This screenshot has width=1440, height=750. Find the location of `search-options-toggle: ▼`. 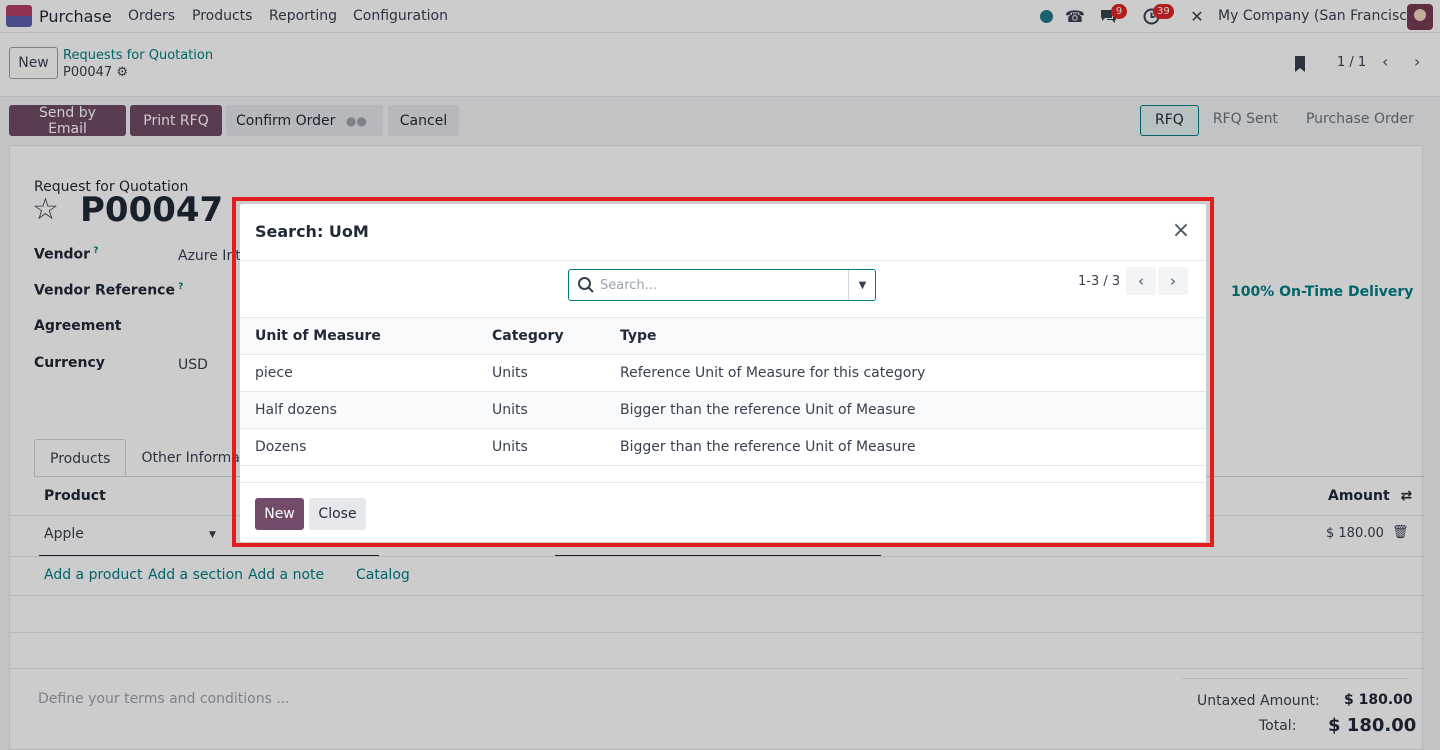

search-options-toggle: ▼ is located at coordinates (862, 285).